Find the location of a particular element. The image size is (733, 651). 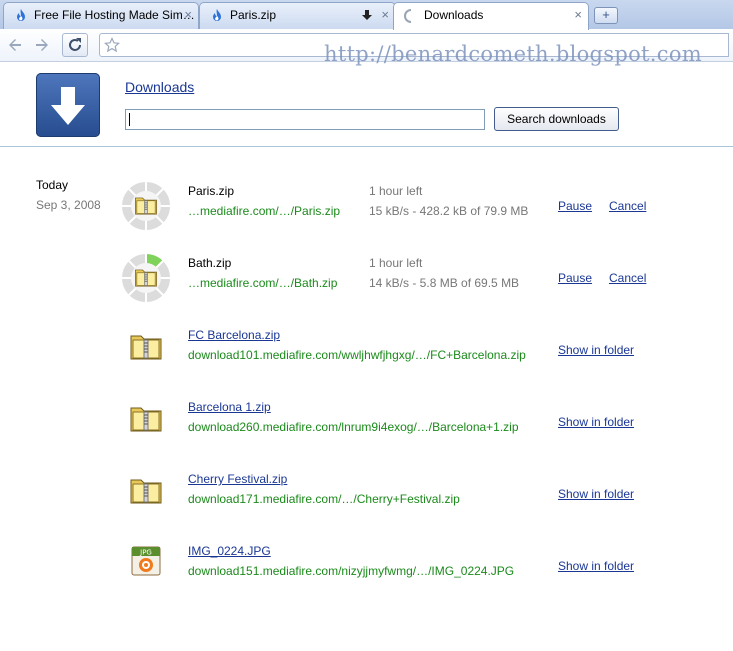

file-name: Barcelona 1.zip is located at coordinates (229, 407).